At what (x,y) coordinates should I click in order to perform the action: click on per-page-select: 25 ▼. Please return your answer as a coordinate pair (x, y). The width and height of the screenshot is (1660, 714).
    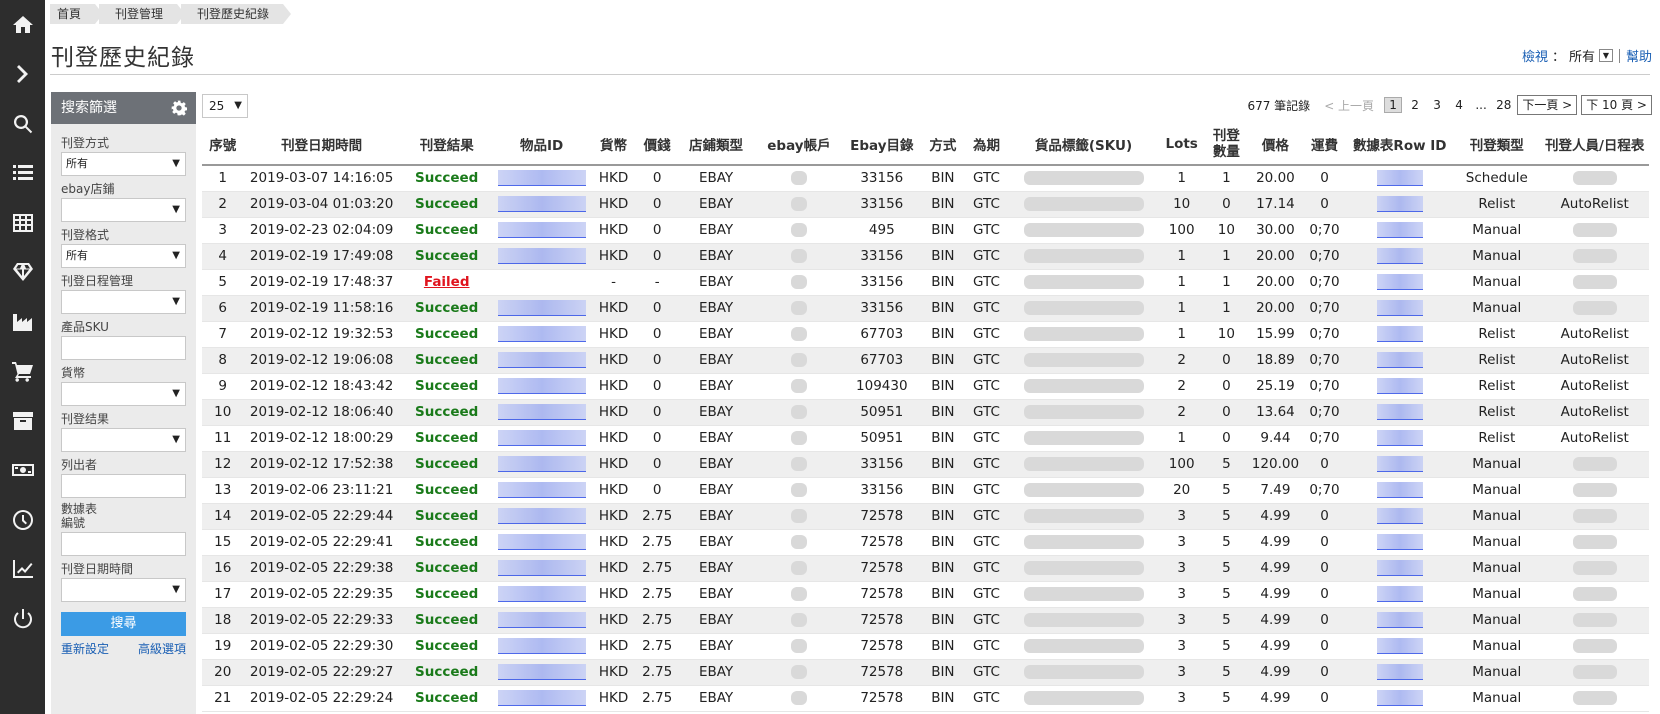
    Looking at the image, I should click on (225, 106).